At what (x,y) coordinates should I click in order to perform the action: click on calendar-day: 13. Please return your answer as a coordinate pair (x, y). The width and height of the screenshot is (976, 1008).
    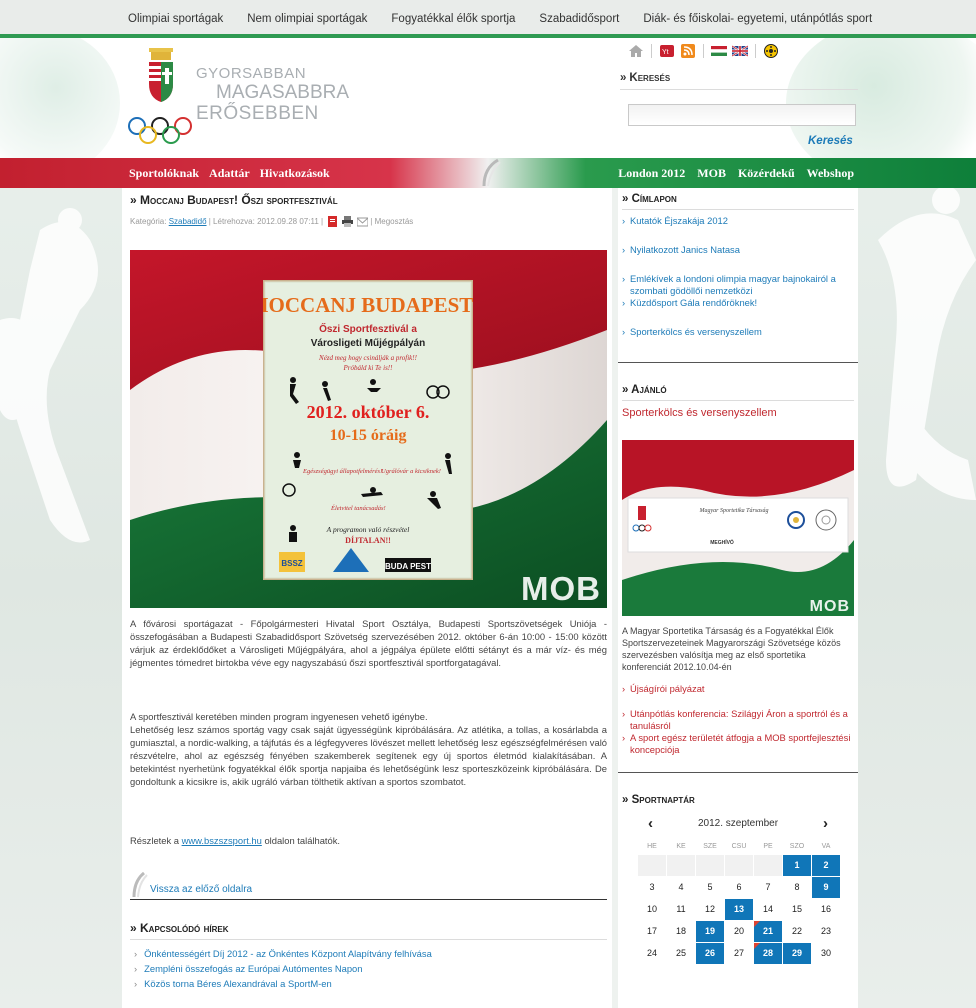
    Looking at the image, I should click on (739, 909).